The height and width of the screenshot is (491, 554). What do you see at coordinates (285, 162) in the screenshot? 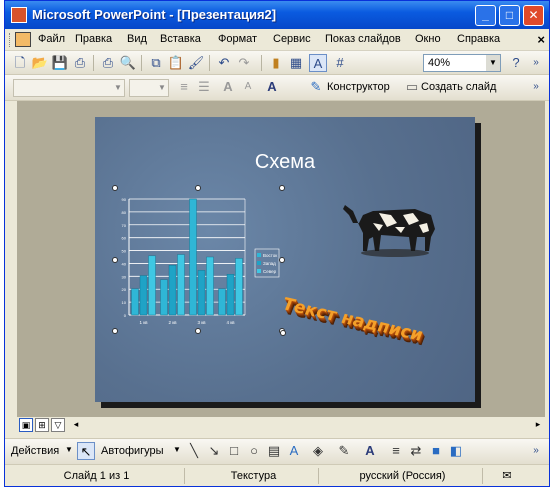
I see `slide-title: Схема` at bounding box center [285, 162].